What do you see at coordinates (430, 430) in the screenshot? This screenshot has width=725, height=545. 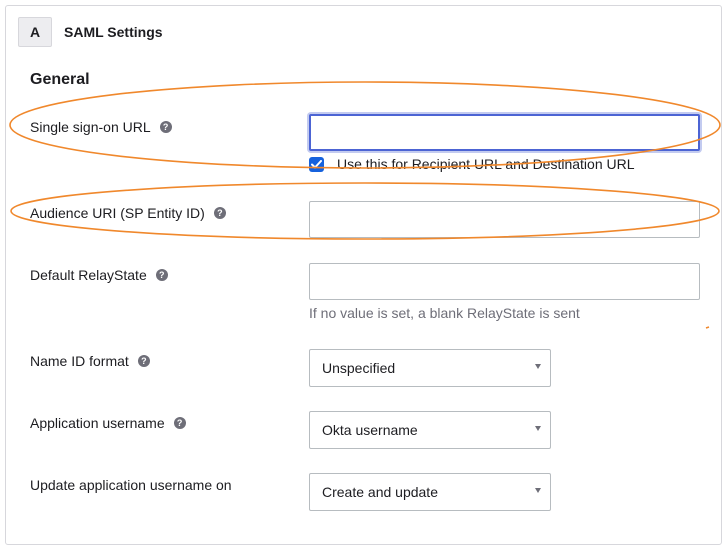 I see `app-username-select: Okta username` at bounding box center [430, 430].